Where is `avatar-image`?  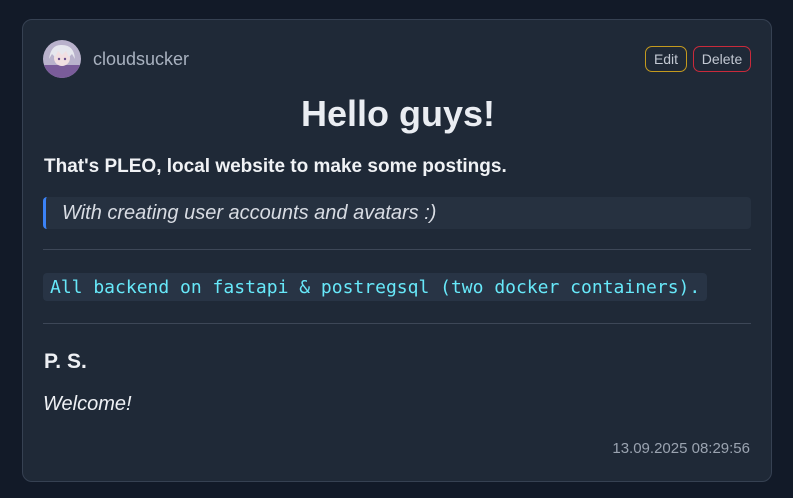
avatar-image is located at coordinates (62, 59).